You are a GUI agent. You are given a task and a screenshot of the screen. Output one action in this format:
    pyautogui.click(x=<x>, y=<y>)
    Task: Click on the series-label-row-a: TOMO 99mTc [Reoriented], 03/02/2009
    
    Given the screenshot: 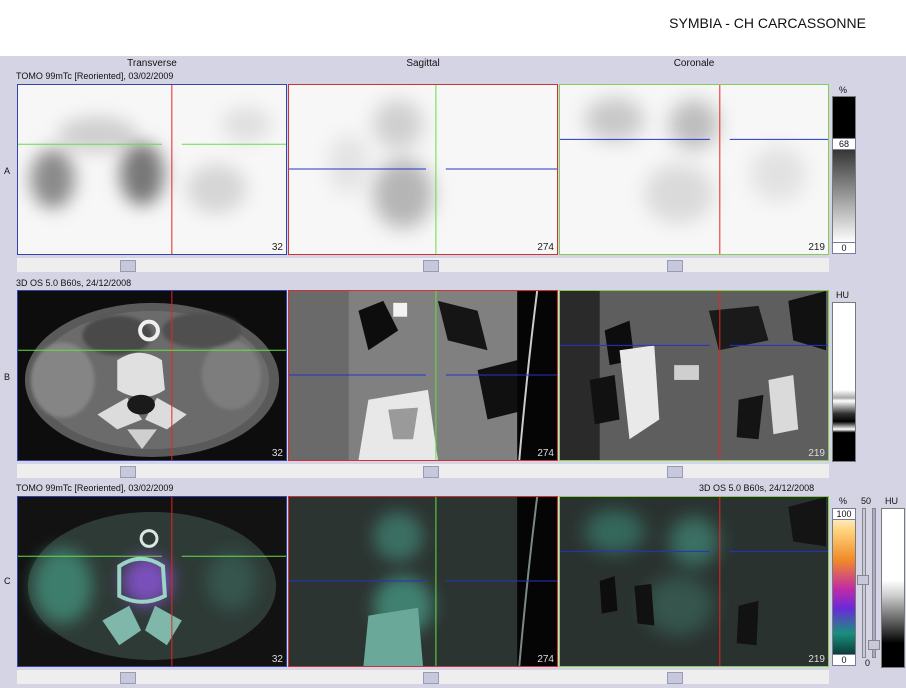 What is the action you would take?
    pyautogui.click(x=95, y=76)
    